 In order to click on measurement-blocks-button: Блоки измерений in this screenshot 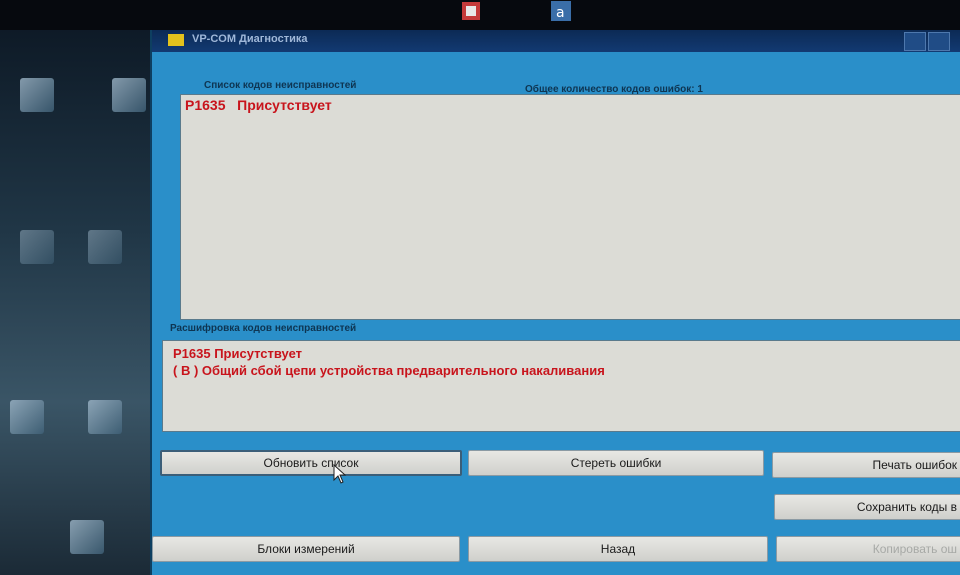, I will do `click(306, 549)`.